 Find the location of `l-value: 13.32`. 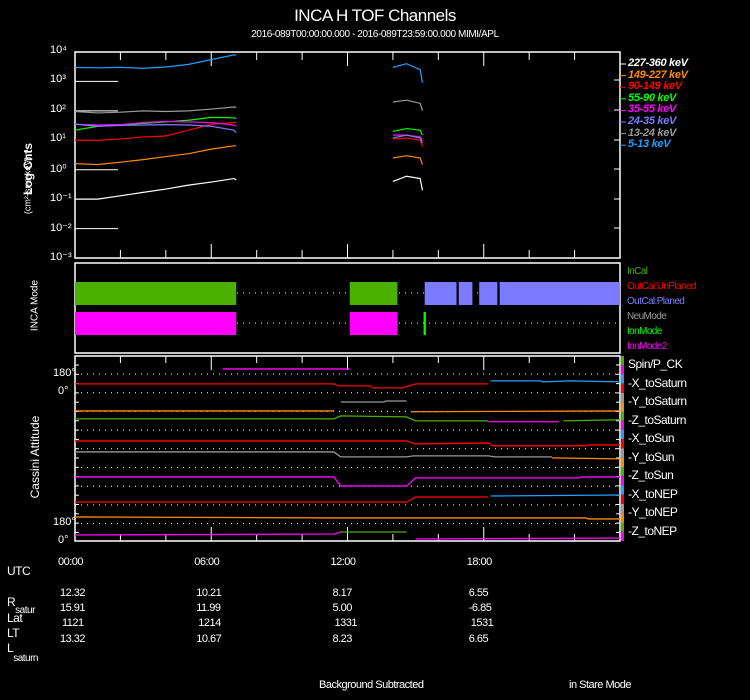

l-value: 13.32 is located at coordinates (73, 639).